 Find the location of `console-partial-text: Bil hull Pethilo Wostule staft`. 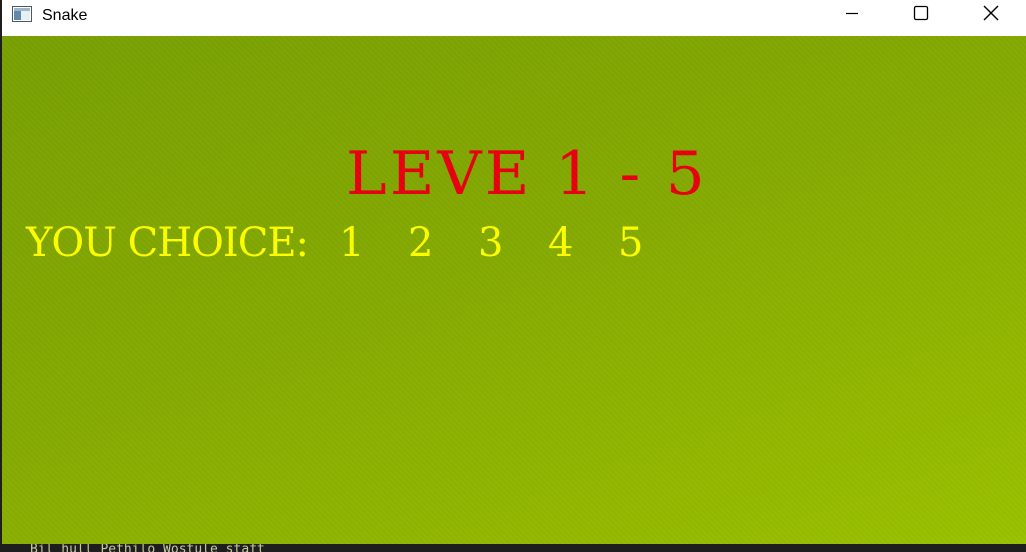

console-partial-text: Bil hull Pethilo Wostule staft is located at coordinates (147, 548).